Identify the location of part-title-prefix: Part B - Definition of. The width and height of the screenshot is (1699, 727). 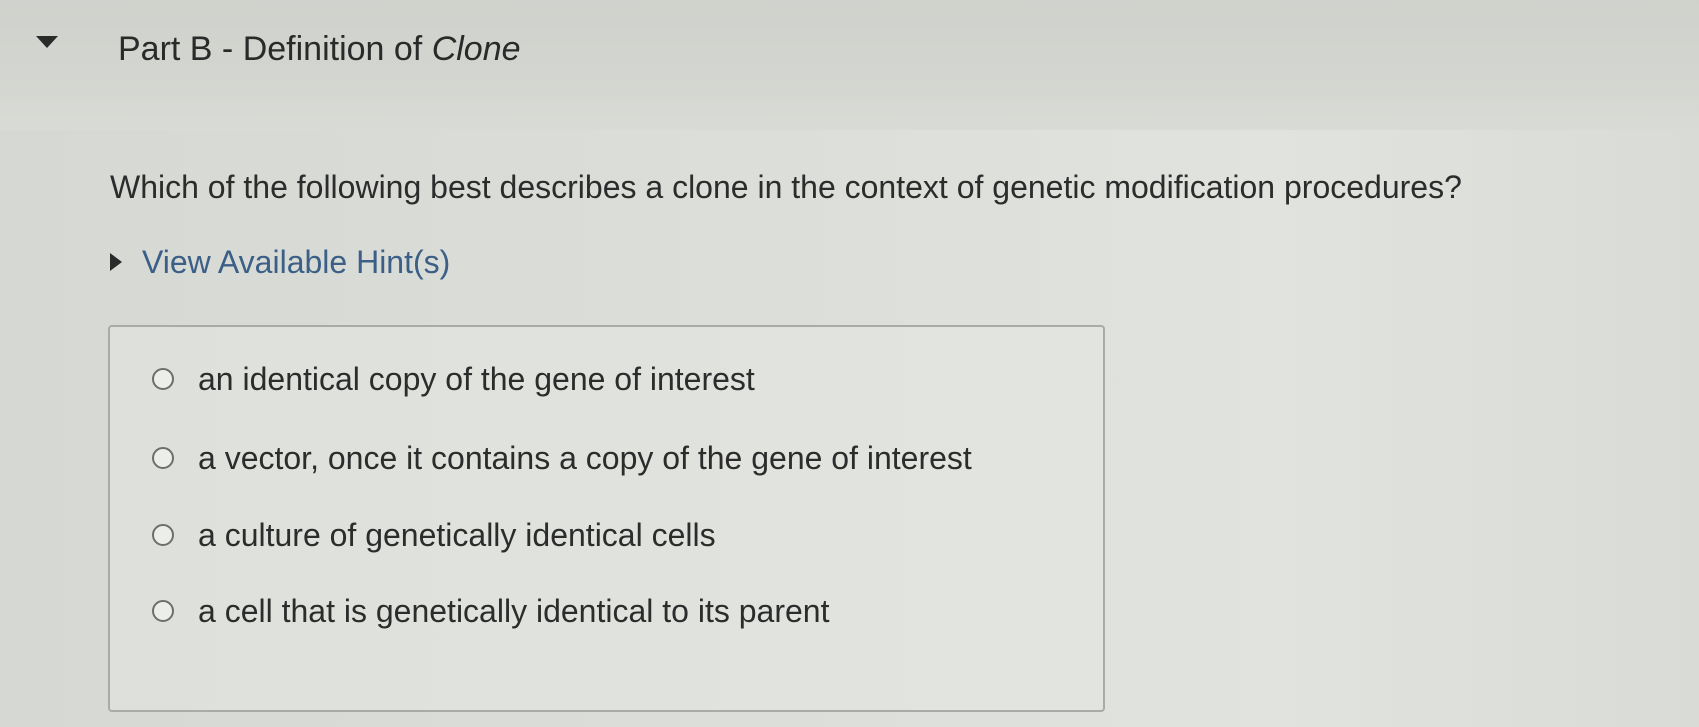
(275, 49).